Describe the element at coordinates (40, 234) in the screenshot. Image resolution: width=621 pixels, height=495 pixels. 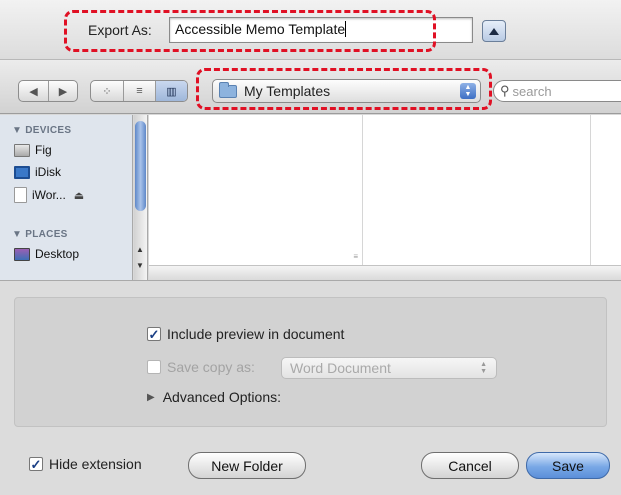
I see `sidebar-header-places: ▼ PLACES` at that location.